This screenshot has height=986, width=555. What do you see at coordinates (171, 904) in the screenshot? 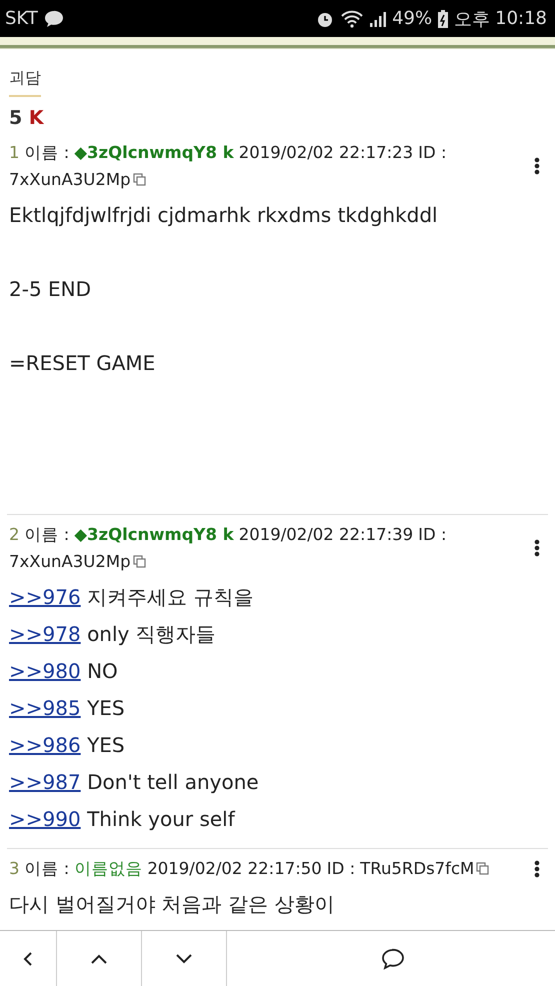
I see `post-text: 다시 벌어질거야 처음과 같은 상황이` at bounding box center [171, 904].